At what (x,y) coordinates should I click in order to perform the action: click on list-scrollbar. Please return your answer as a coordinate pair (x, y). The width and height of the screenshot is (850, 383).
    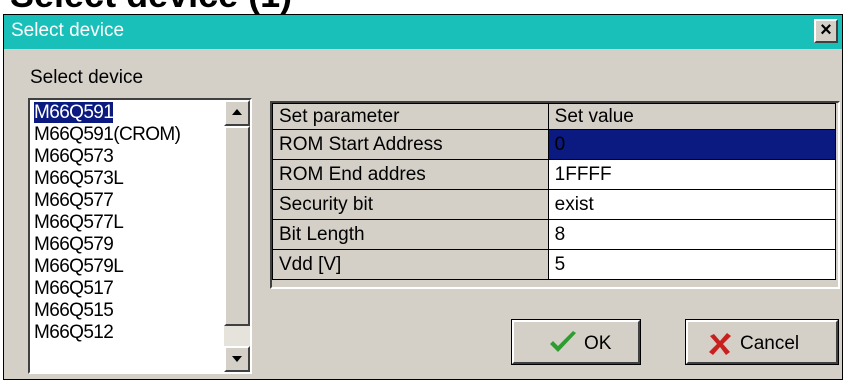
    Looking at the image, I should click on (237, 236).